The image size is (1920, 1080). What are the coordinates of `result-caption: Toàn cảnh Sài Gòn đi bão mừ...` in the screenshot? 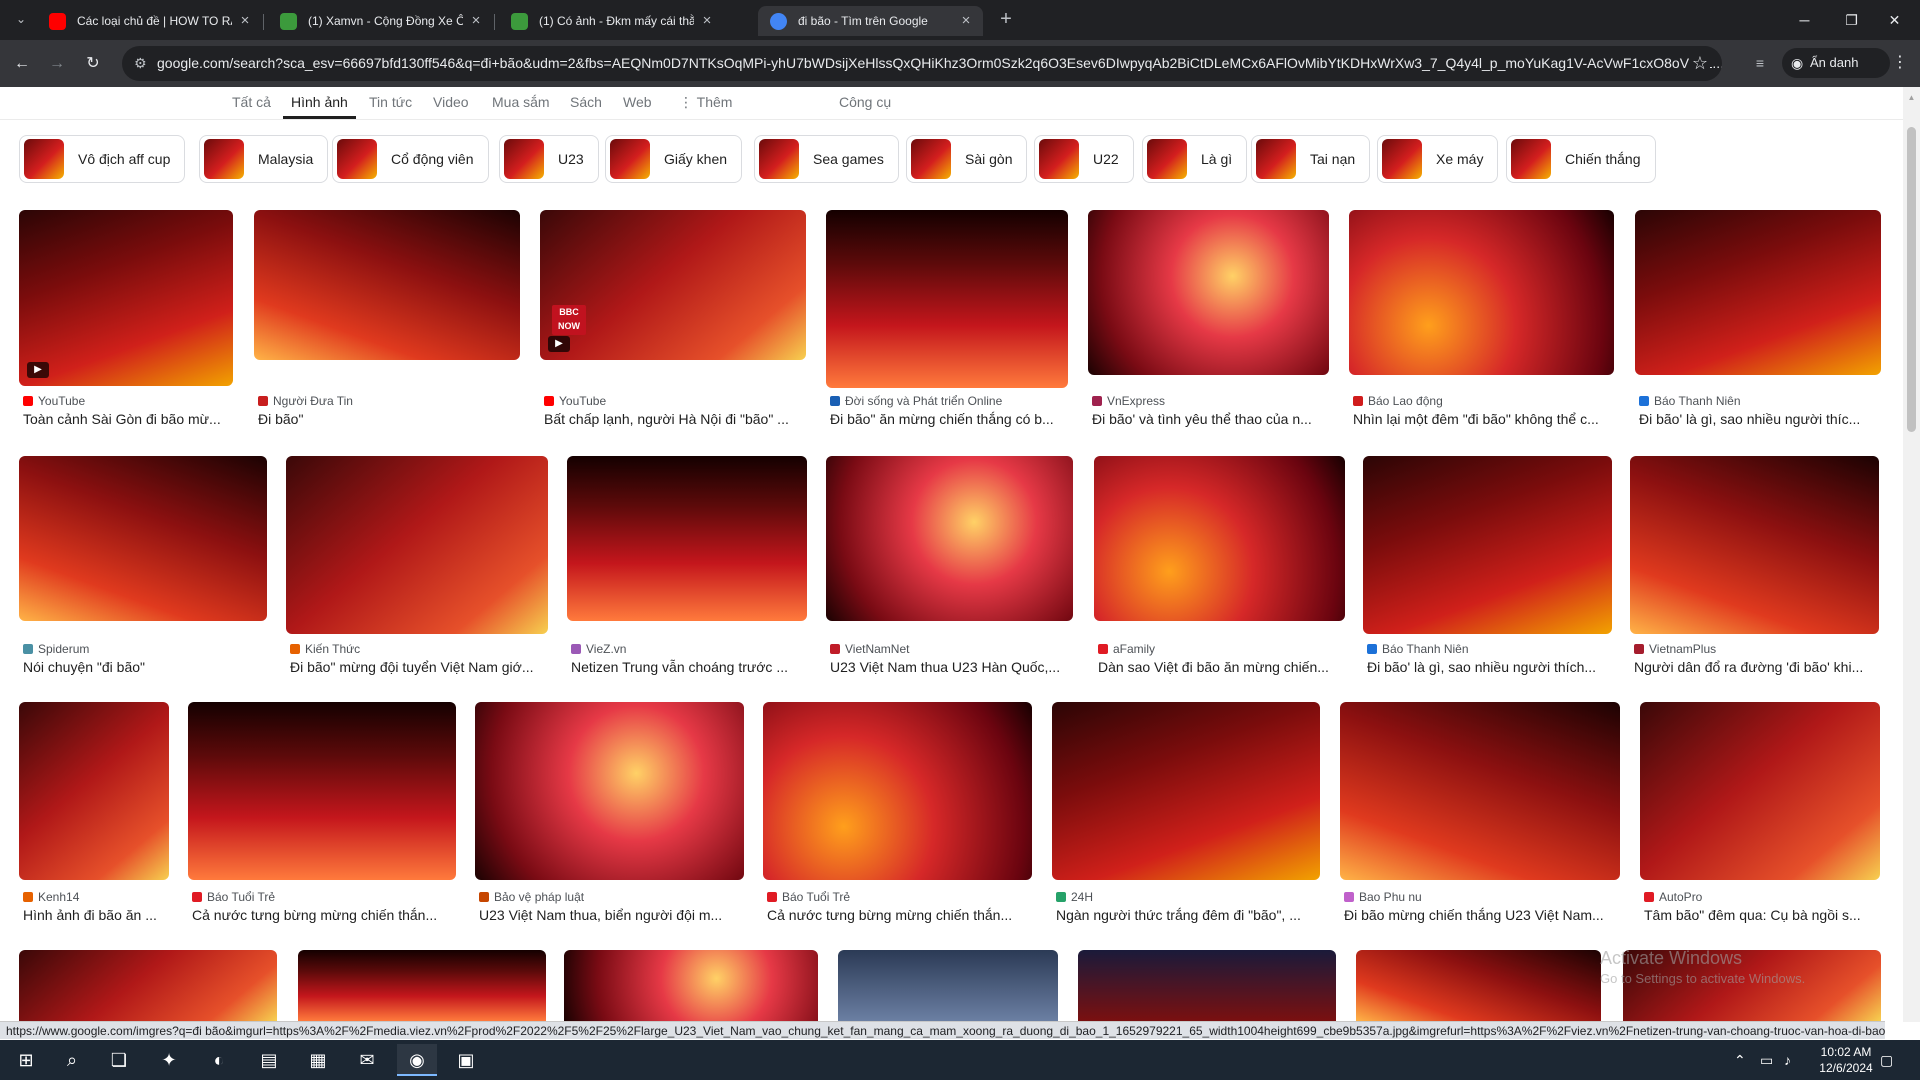 It's located at (128, 419).